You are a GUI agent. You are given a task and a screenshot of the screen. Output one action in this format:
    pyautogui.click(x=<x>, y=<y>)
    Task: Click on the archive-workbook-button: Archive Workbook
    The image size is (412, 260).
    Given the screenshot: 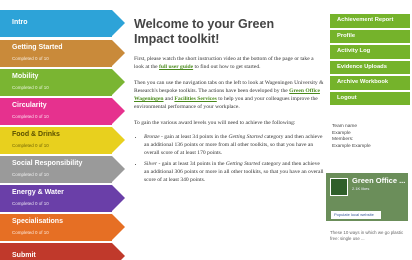 What is the action you would take?
    pyautogui.click(x=370, y=83)
    